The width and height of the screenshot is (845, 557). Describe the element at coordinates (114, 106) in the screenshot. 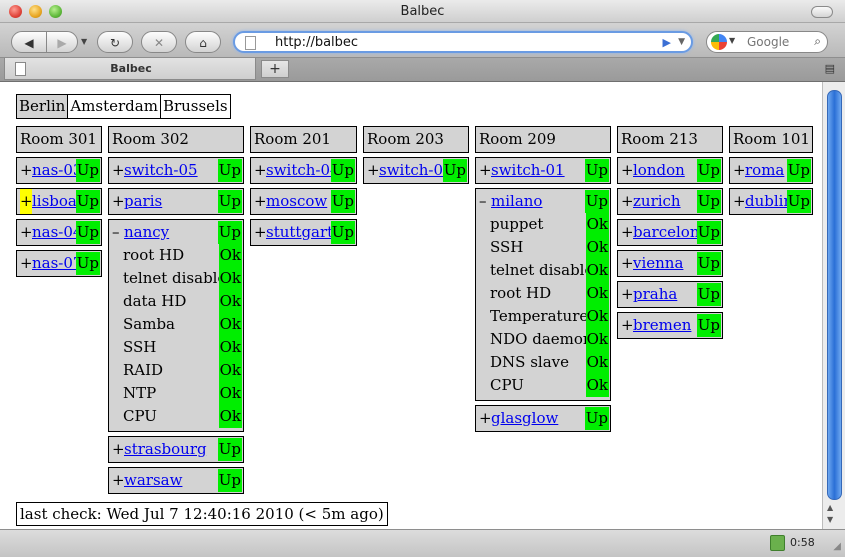

I see `tab-amsterdam: Amsterdam` at that location.